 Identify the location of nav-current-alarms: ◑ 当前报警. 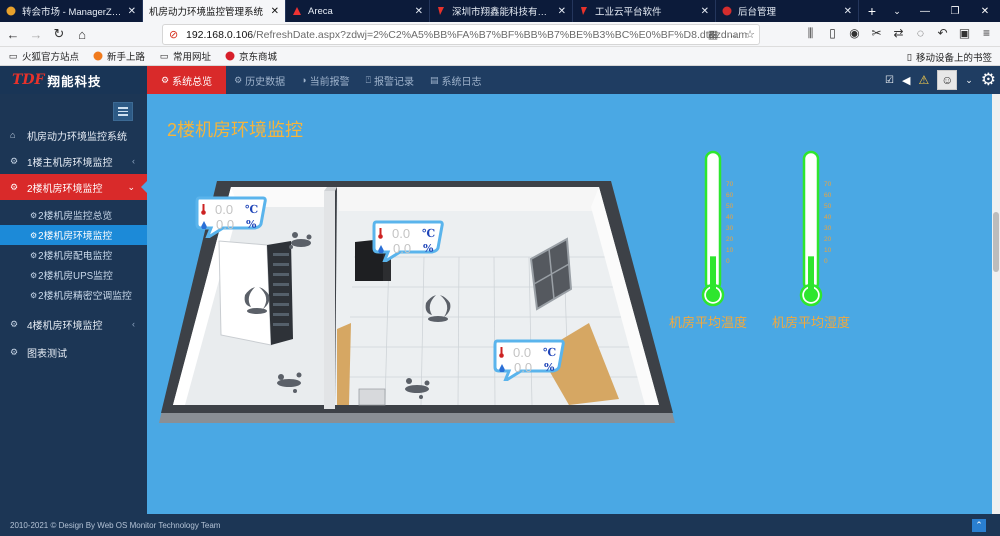
(325, 80).